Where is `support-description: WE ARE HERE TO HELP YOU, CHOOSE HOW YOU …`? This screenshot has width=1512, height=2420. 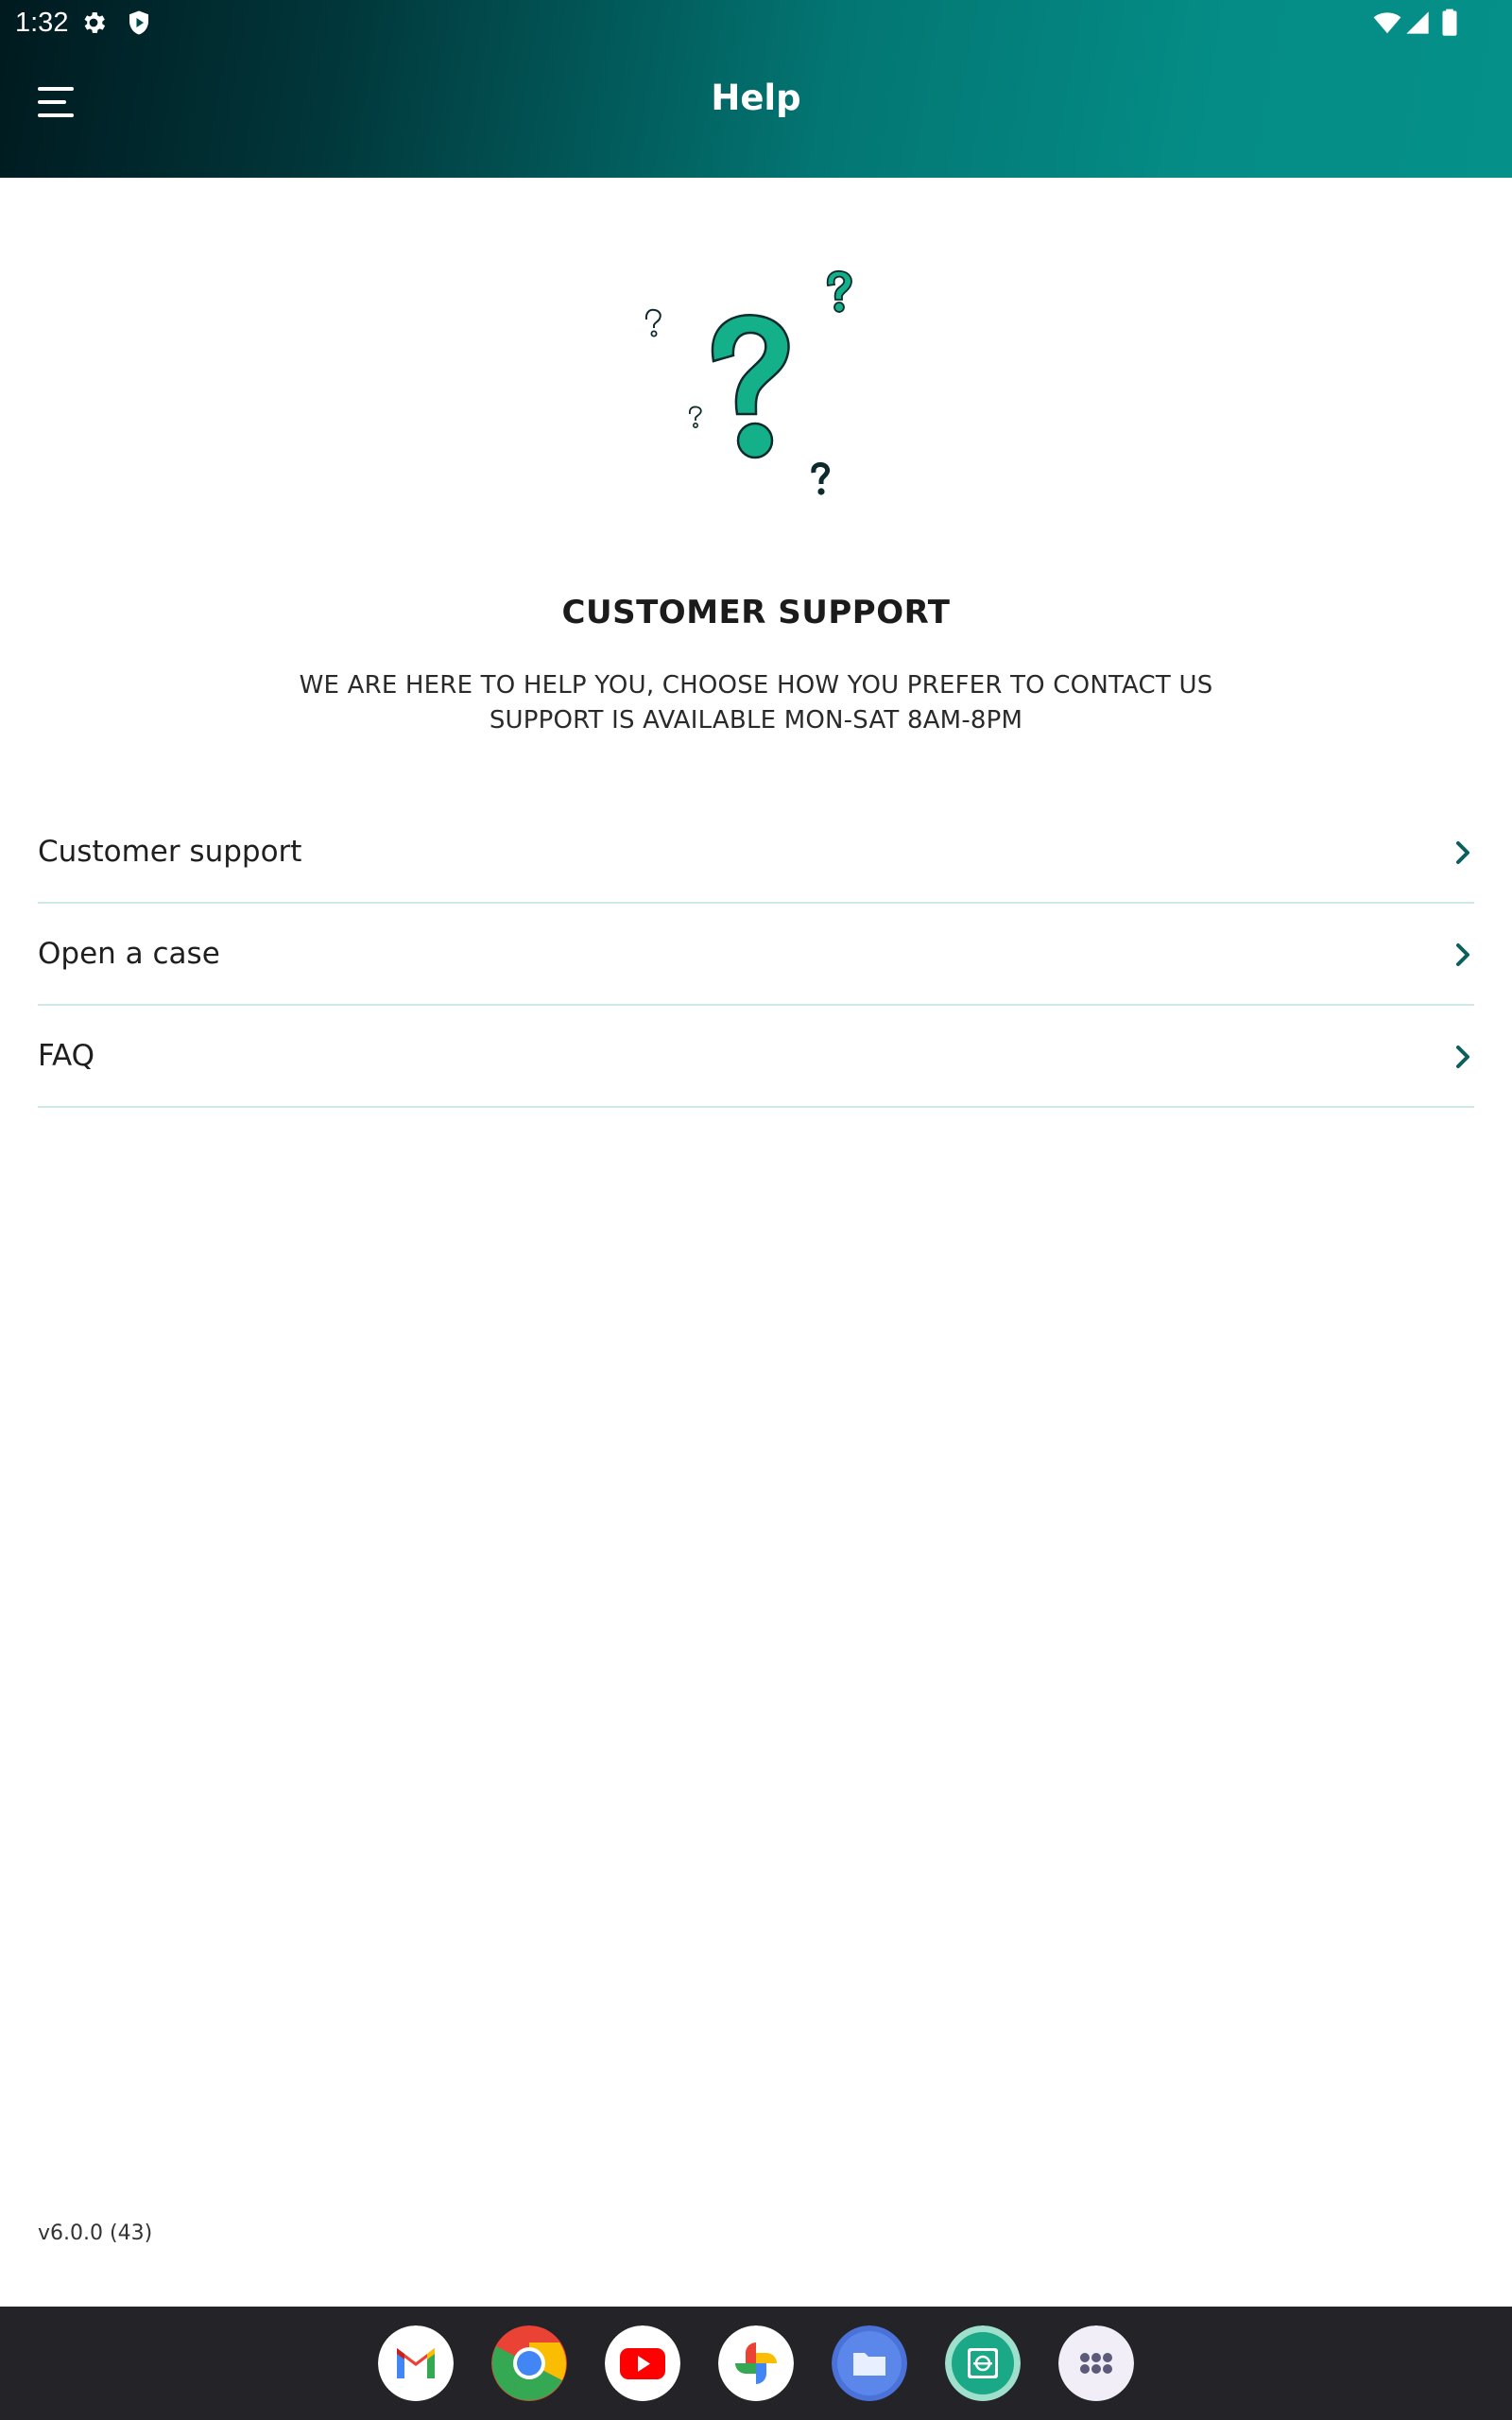
support-description: WE ARE HERE TO HELP YOU, CHOOSE HOW YOU … is located at coordinates (756, 685).